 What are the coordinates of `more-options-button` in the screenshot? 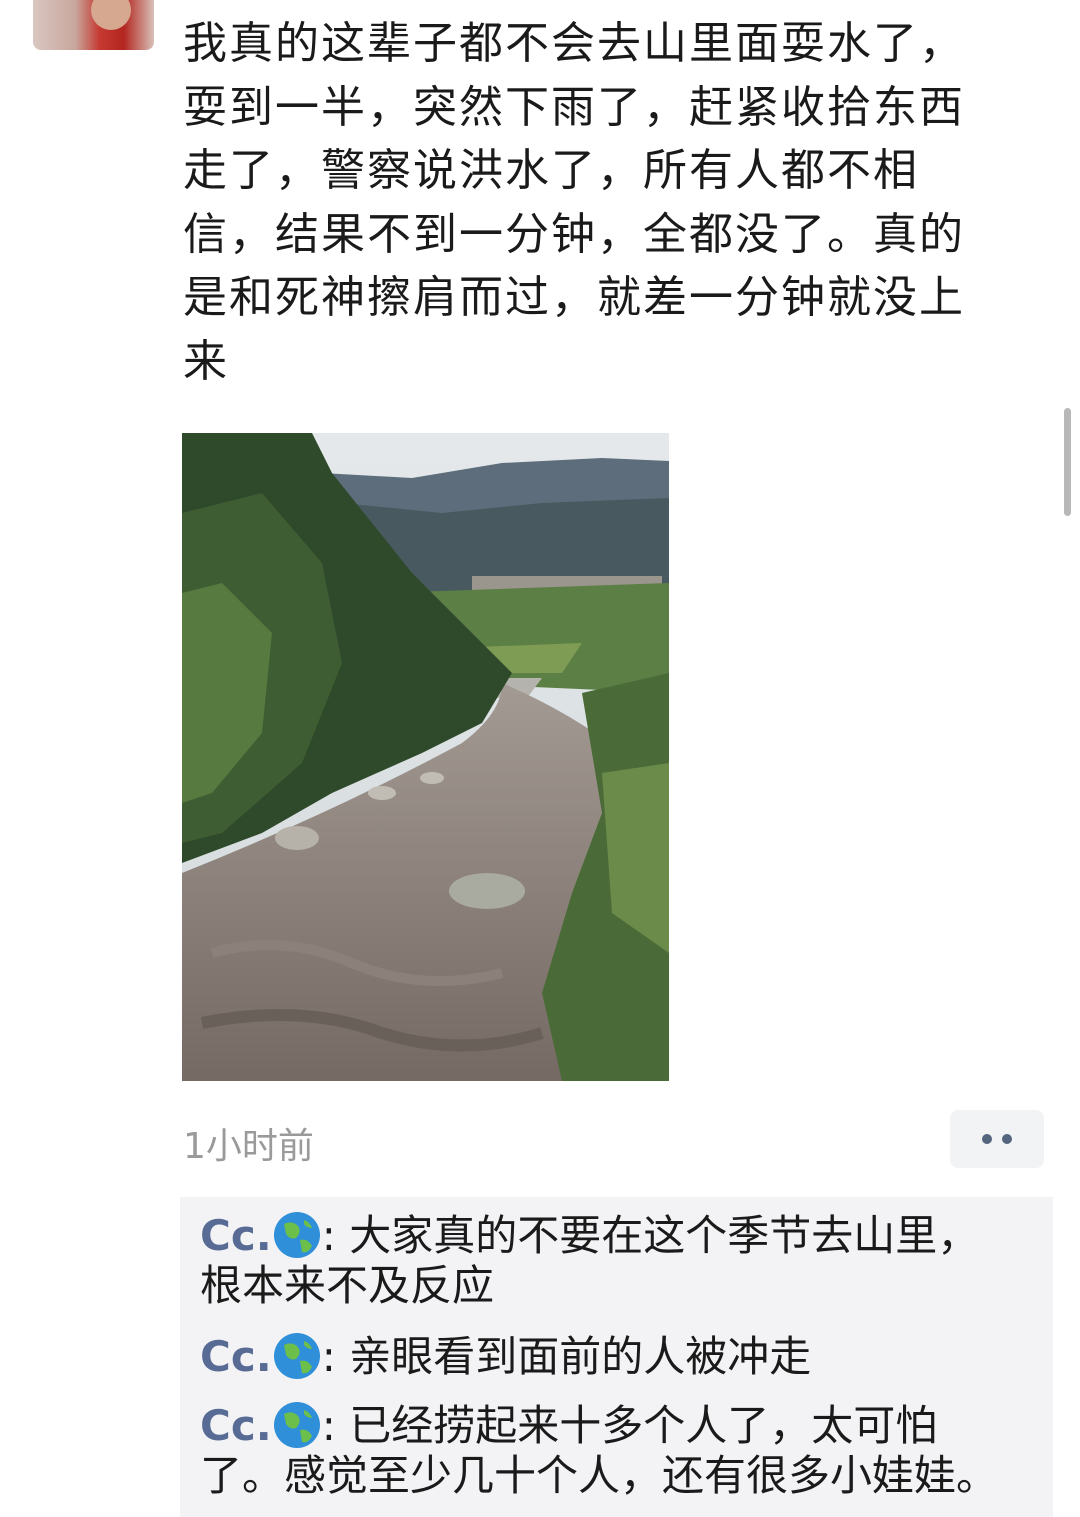 It's located at (997, 1139).